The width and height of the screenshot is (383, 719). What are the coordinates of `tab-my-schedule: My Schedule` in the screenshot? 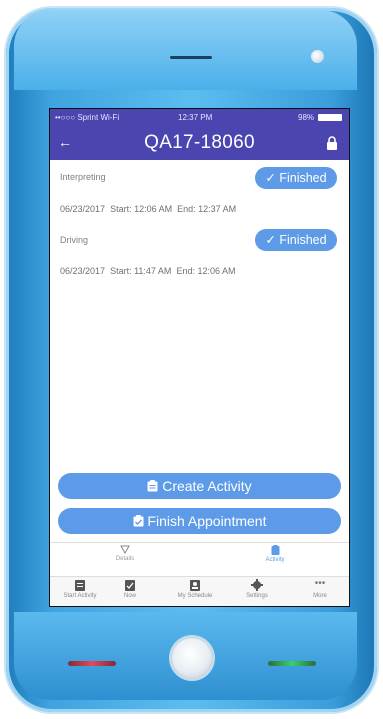 It's located at (195, 589).